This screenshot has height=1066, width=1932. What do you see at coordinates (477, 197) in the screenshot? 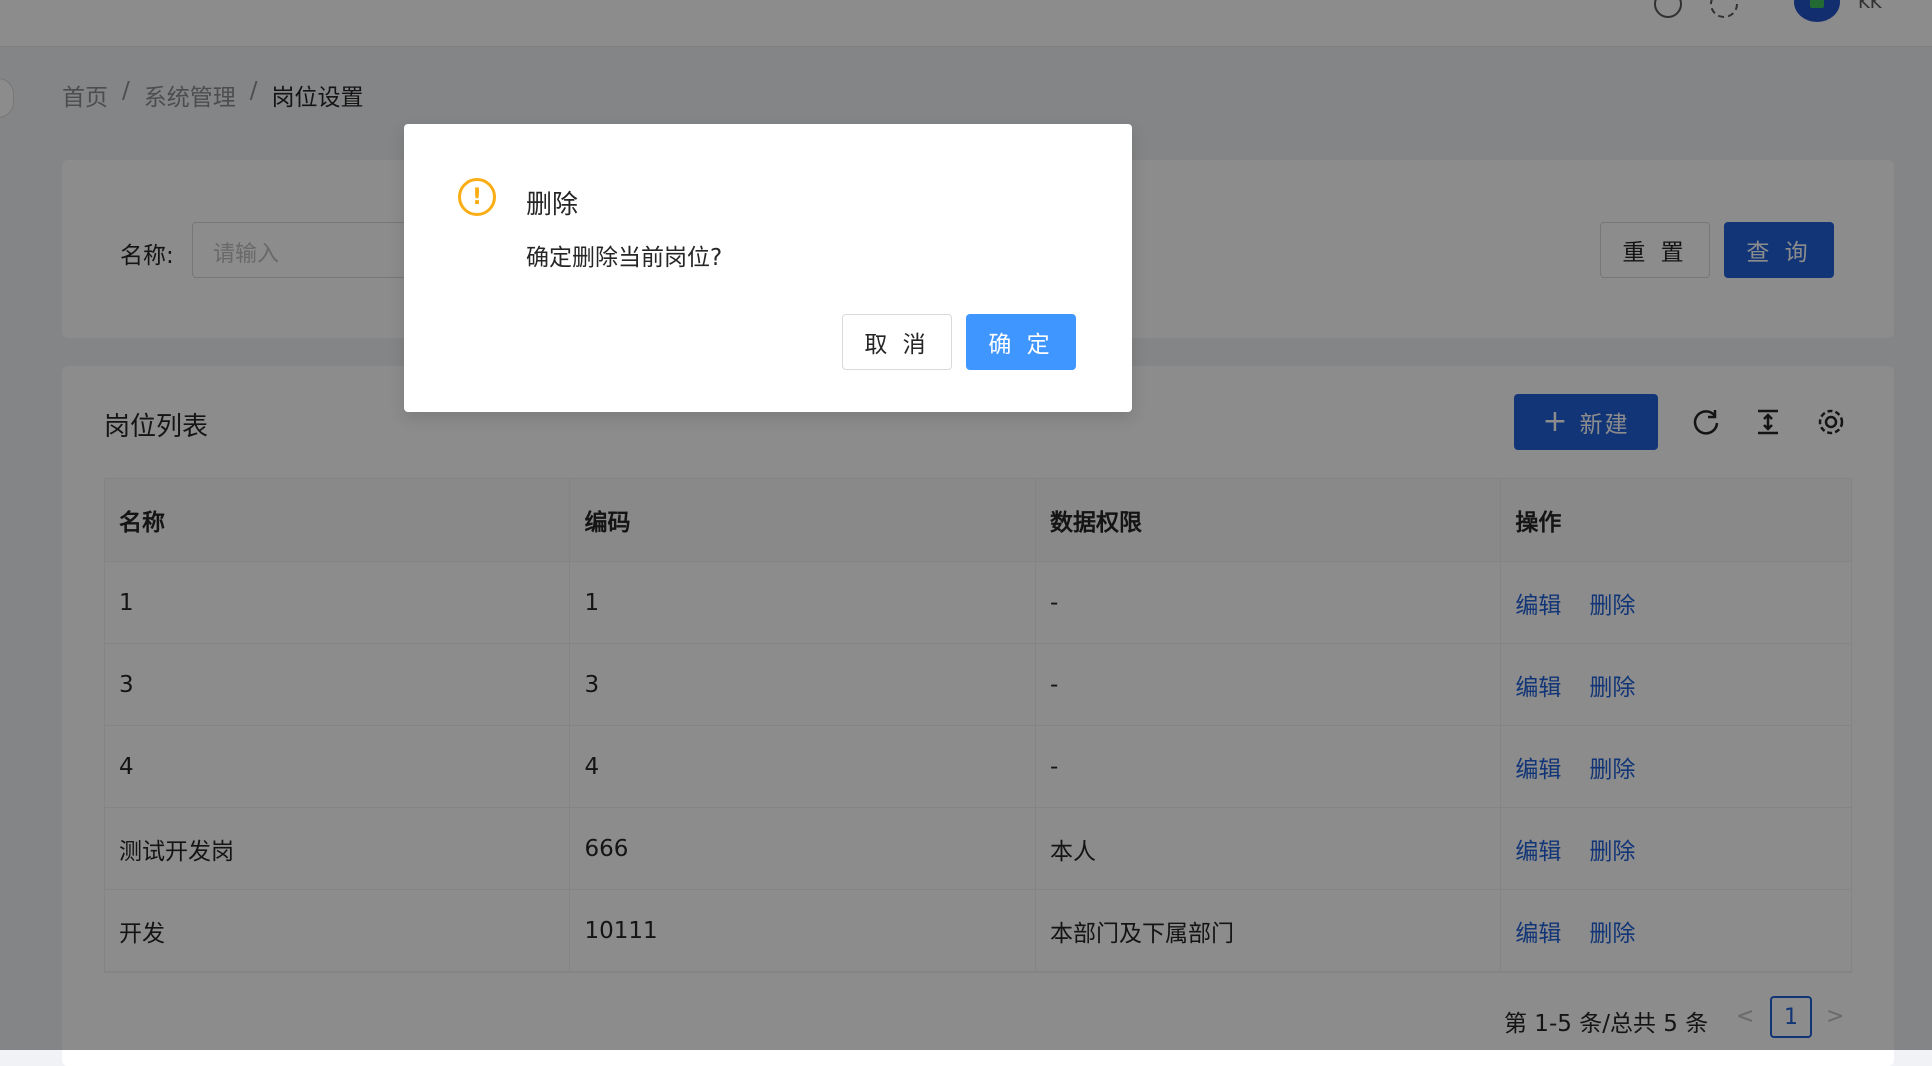
I see `exclamation-circle-icon: !` at bounding box center [477, 197].